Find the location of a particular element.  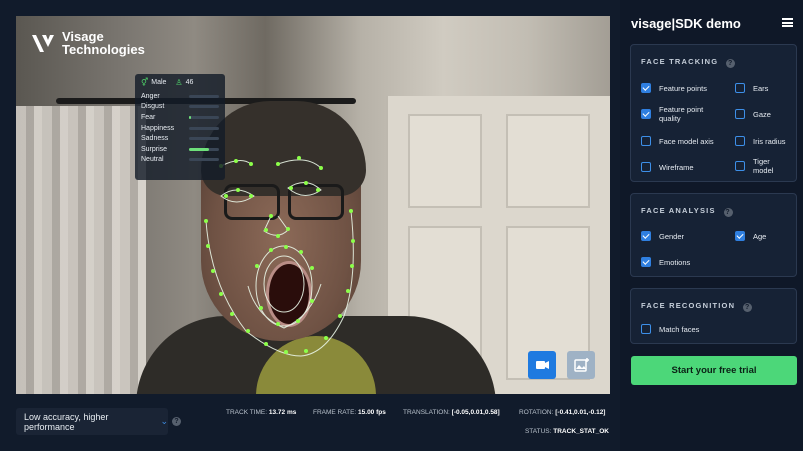

app-title: visage|SDK demo is located at coordinates (686, 23).